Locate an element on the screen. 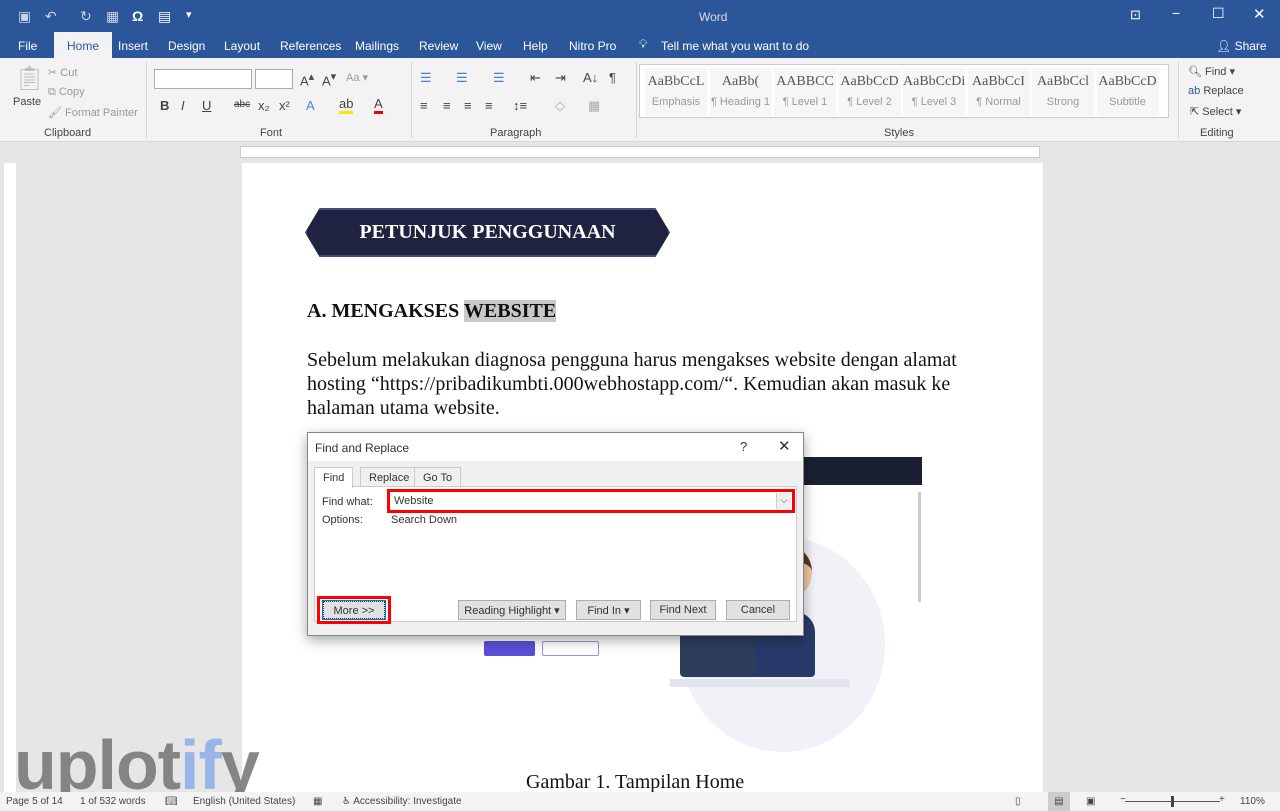 The height and width of the screenshot is (811, 1280). minimize-button: − is located at coordinates (1176, 13).